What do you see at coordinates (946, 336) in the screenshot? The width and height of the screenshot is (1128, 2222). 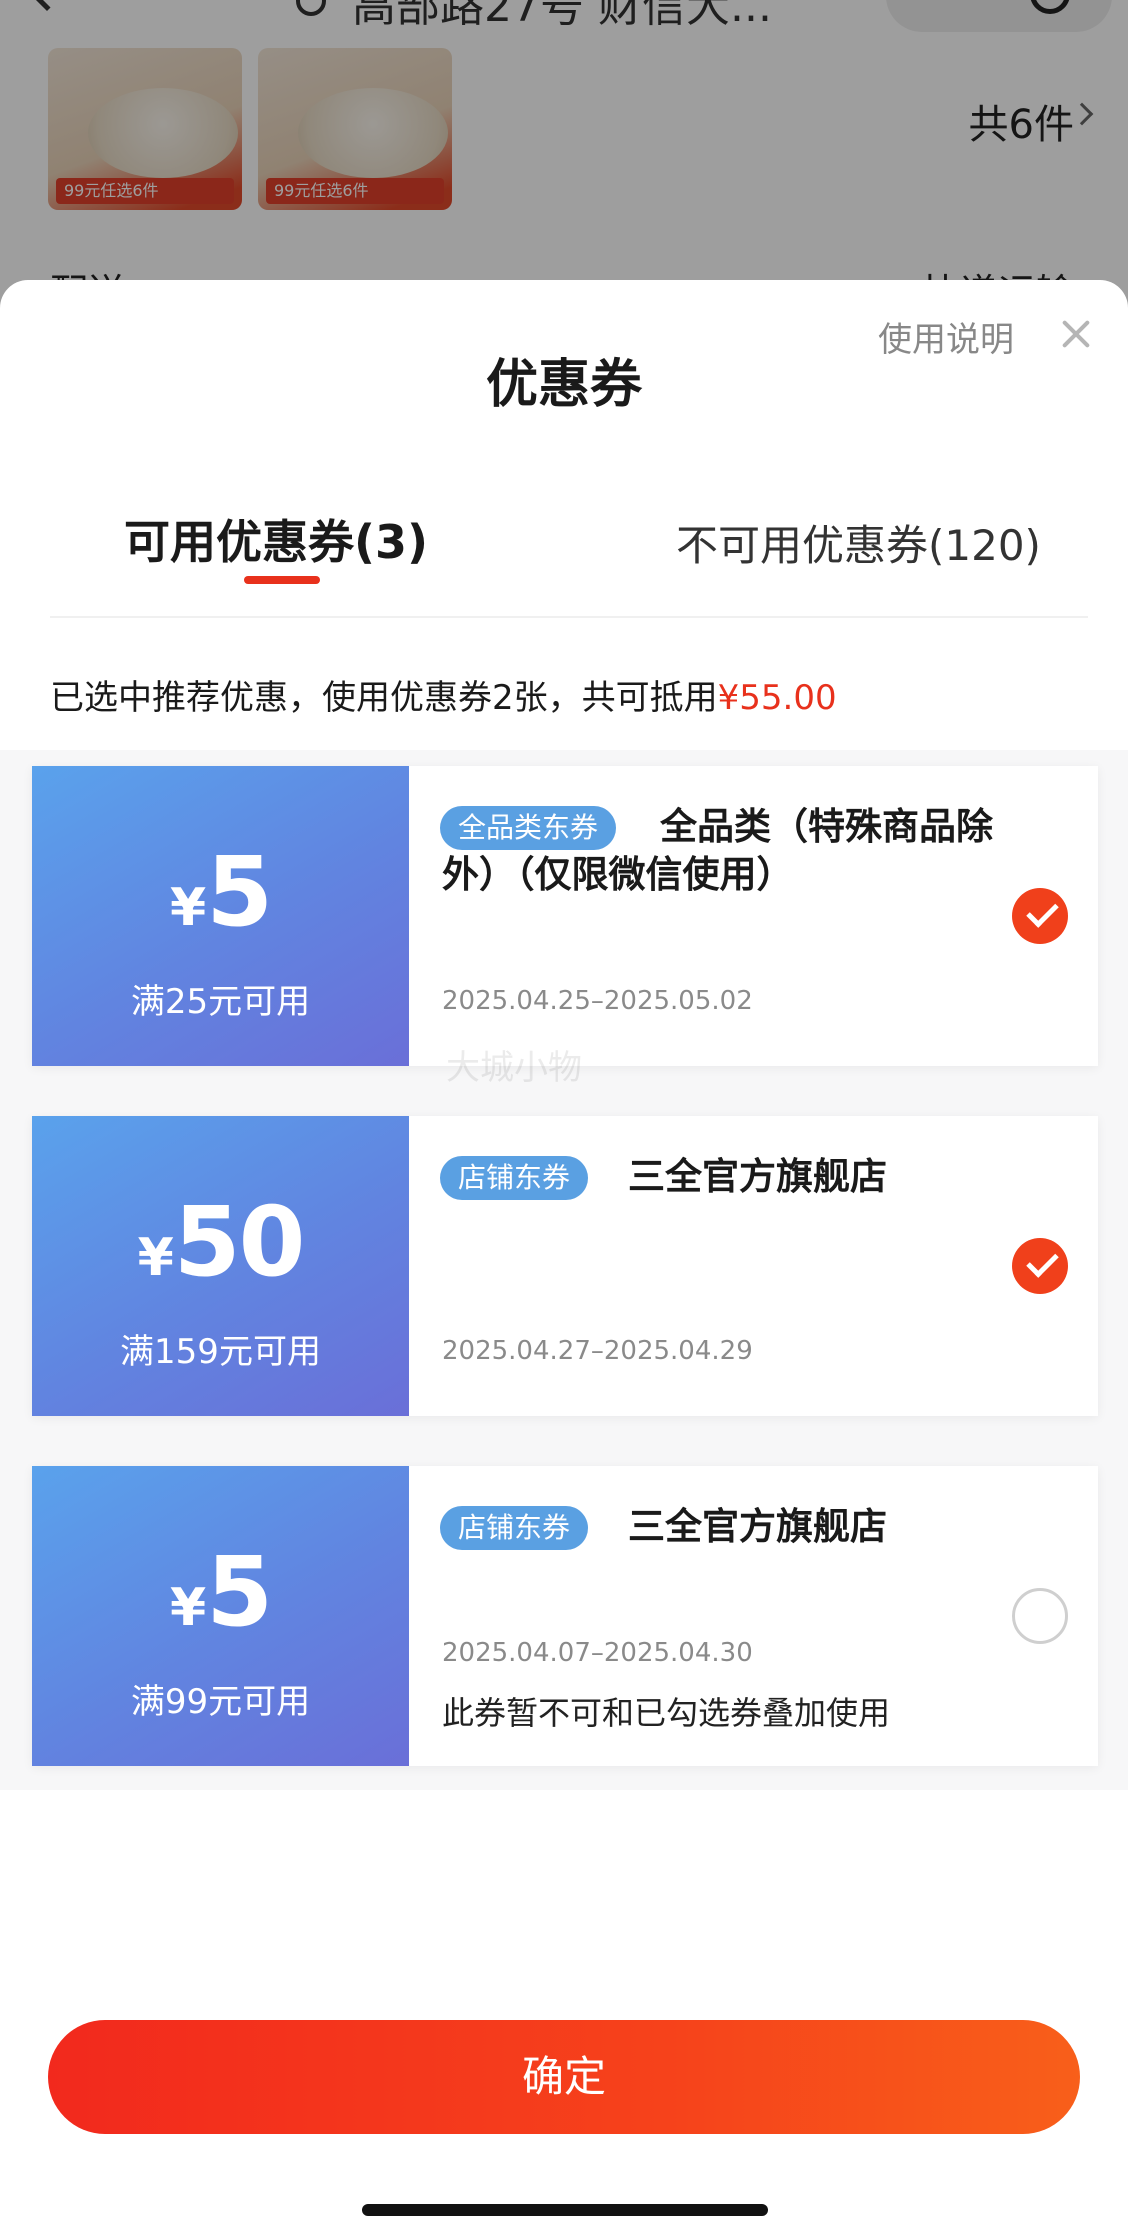 I see `usage-instructions-link: 使用说明` at bounding box center [946, 336].